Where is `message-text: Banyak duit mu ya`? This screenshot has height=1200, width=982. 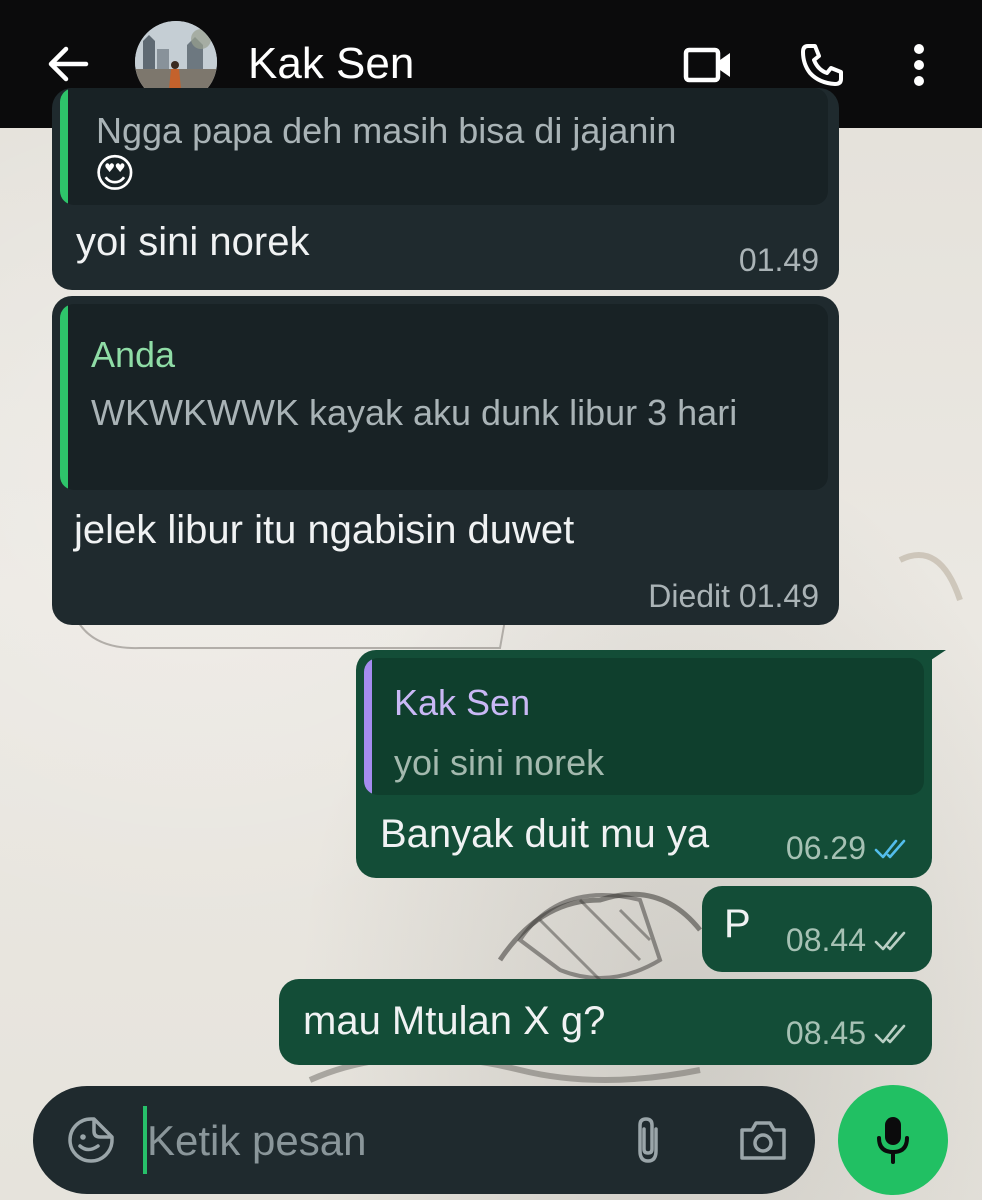 message-text: Banyak duit mu ya is located at coordinates (545, 834).